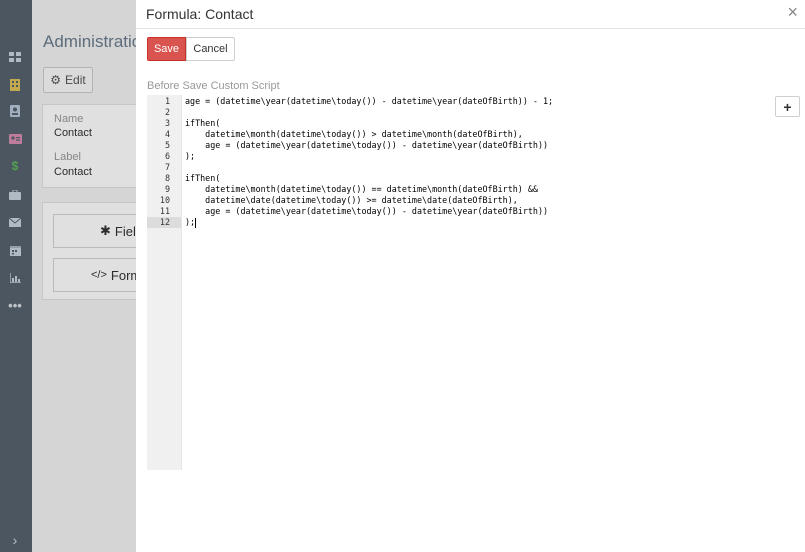 This screenshot has width=805, height=552. What do you see at coordinates (167, 123) in the screenshot?
I see `line-number: 3` at bounding box center [167, 123].